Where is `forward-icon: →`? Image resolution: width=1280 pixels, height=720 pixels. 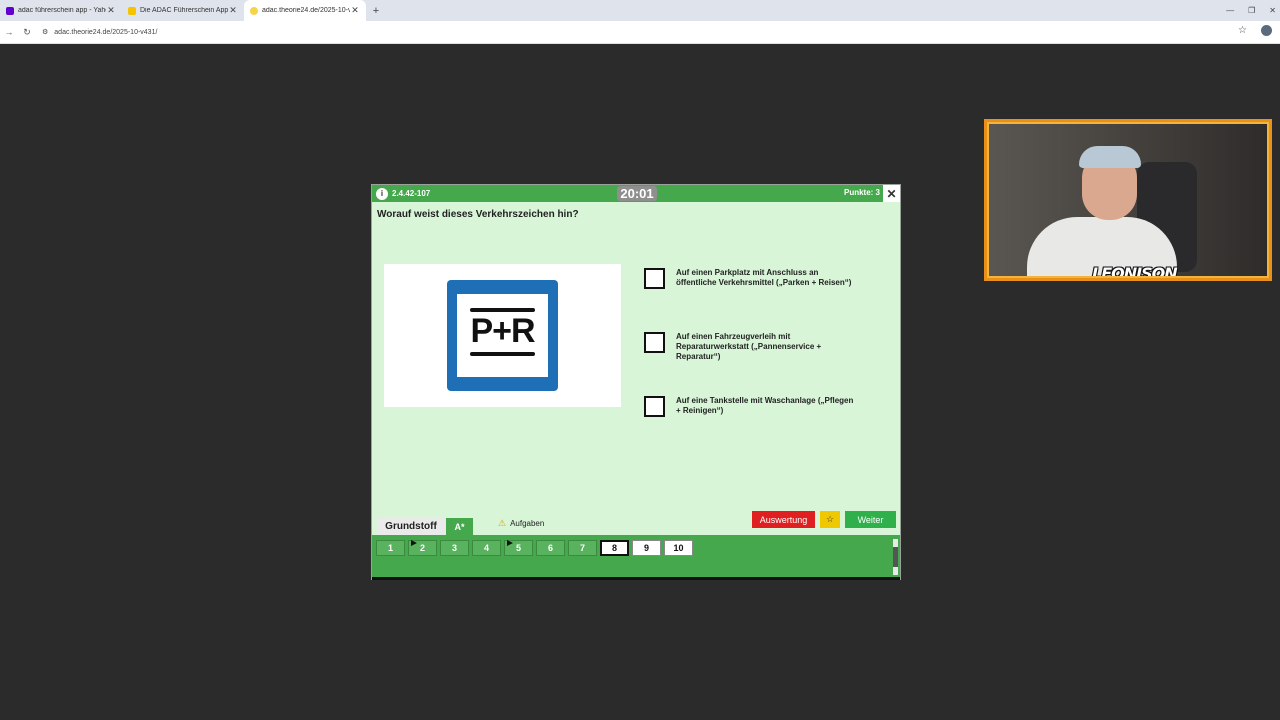 forward-icon: → is located at coordinates (9, 32).